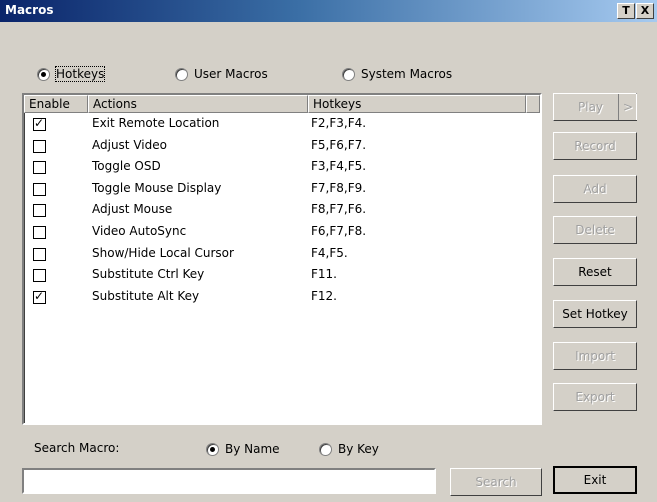 The image size is (657, 502). I want to click on title-bar: Macros T X, so click(328, 11).